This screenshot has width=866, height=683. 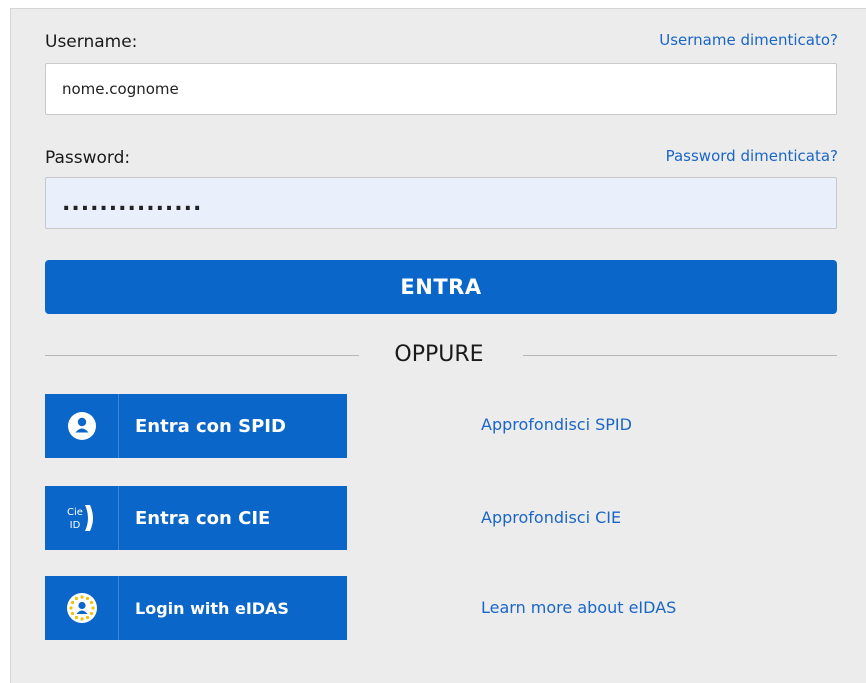 I want to click on password-input, so click(x=441, y=203).